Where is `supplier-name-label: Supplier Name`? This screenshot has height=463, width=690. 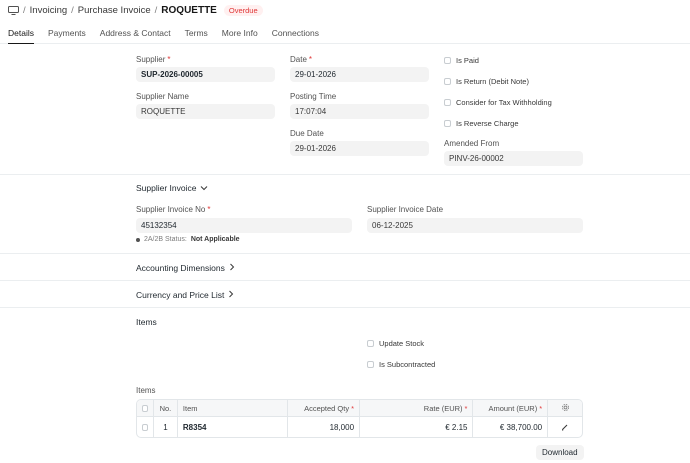 supplier-name-label: Supplier Name is located at coordinates (162, 96).